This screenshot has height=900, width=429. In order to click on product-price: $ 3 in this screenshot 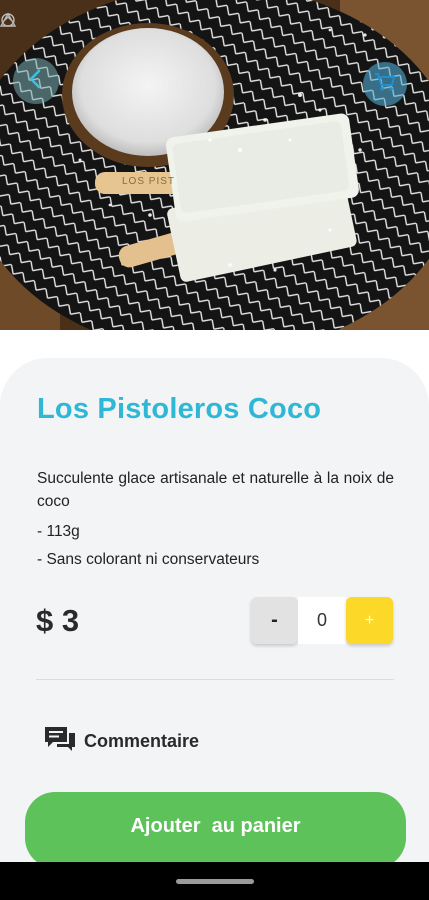, I will do `click(58, 620)`.